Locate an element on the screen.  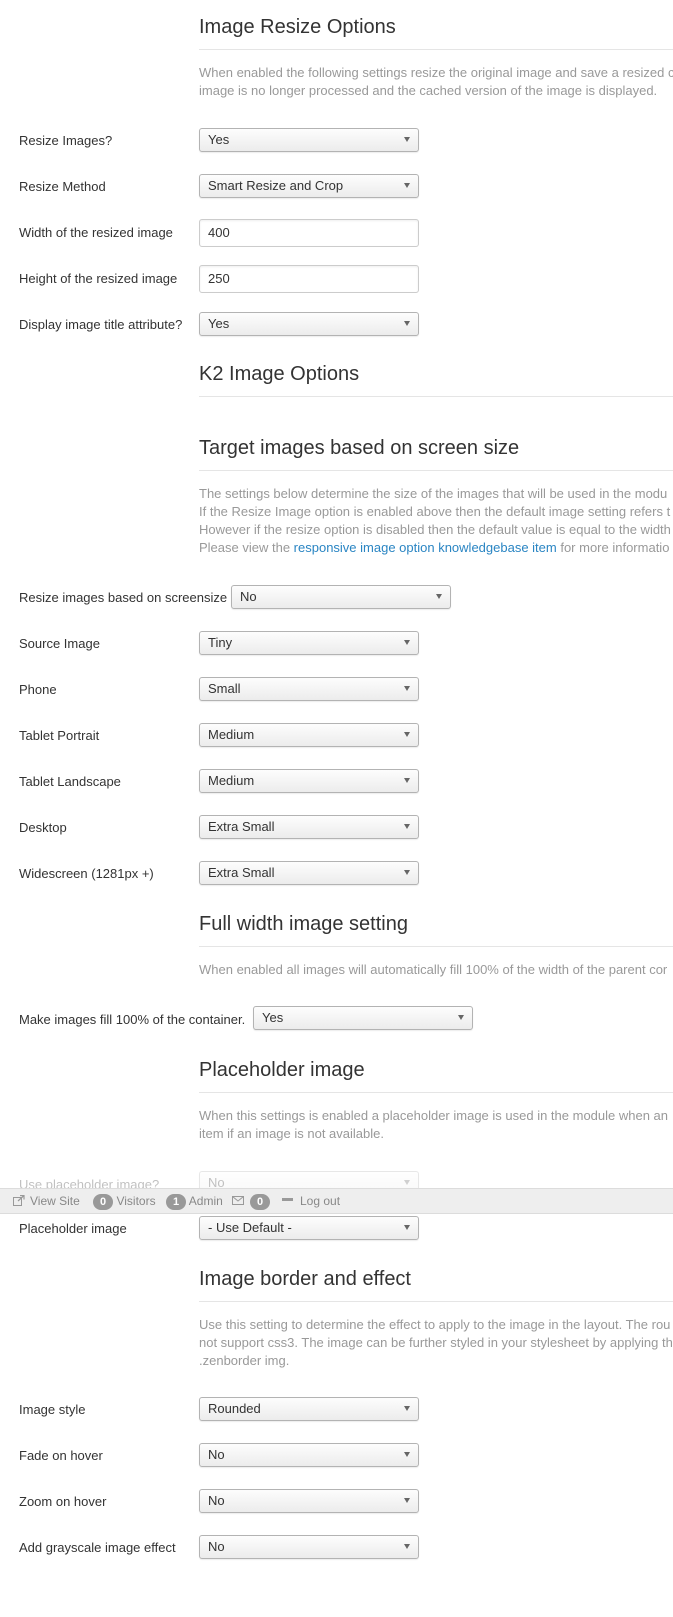
source-image-label: Source Image is located at coordinates (59, 643).